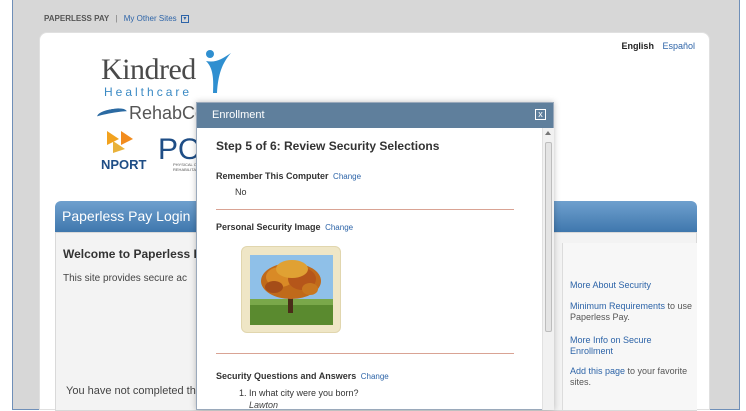 The image size is (746, 411). Describe the element at coordinates (347, 176) in the screenshot. I see `remember-change-link: Change` at that location.